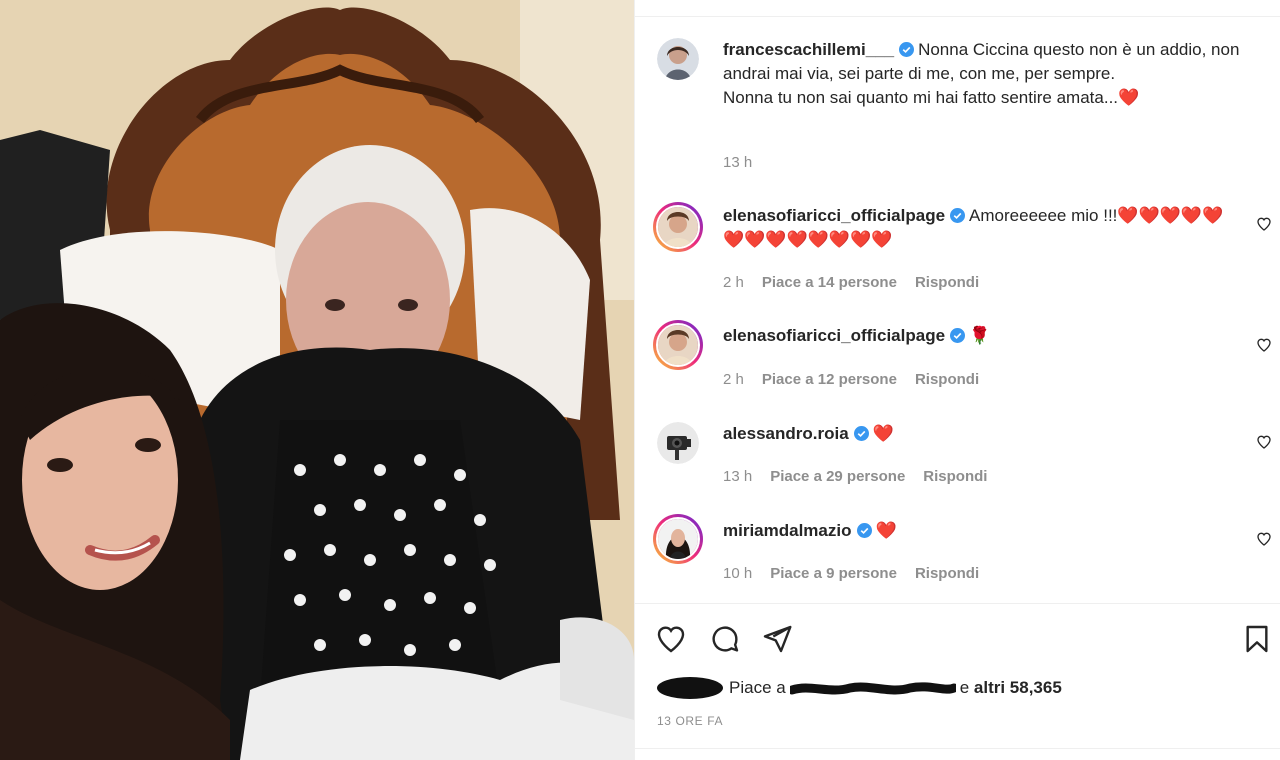 This screenshot has height=760, width=1280. Describe the element at coordinates (1043, 215) in the screenshot. I see `comment-text: Amoreeeeee mio !!!` at that location.